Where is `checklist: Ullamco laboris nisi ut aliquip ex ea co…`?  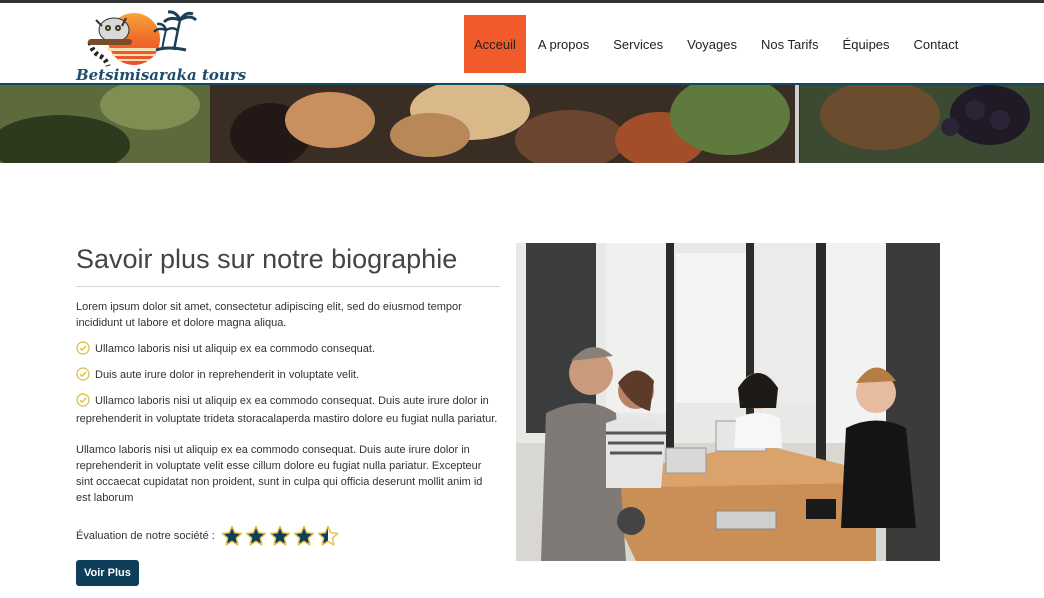
checklist: Ullamco laboris nisi ut aliquip ex ea co… is located at coordinates (288, 384).